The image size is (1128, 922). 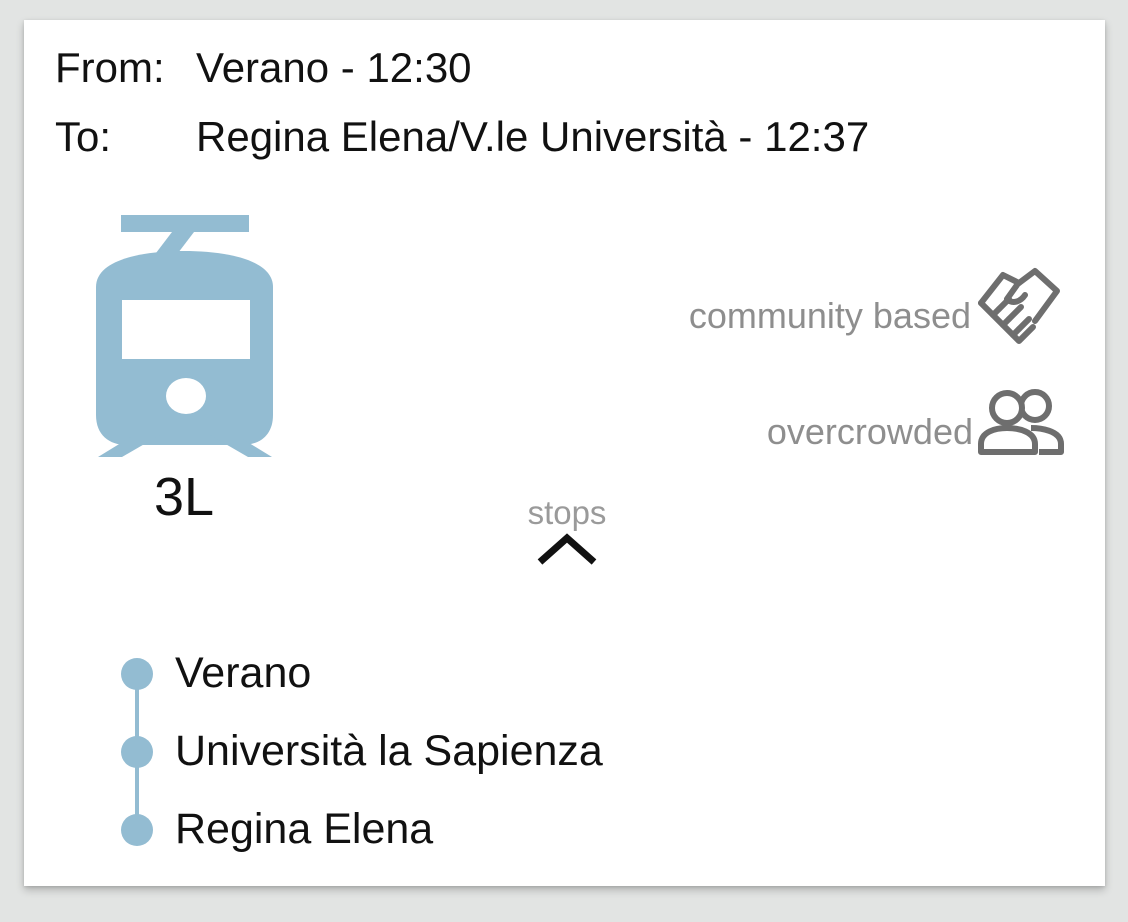 I want to click on stops-toggle-button: stops, so click(x=567, y=536).